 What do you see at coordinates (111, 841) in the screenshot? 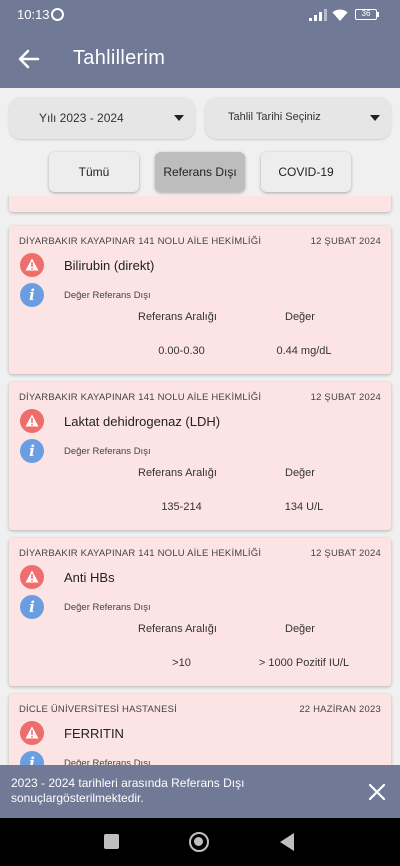
I see `recents-icon` at bounding box center [111, 841].